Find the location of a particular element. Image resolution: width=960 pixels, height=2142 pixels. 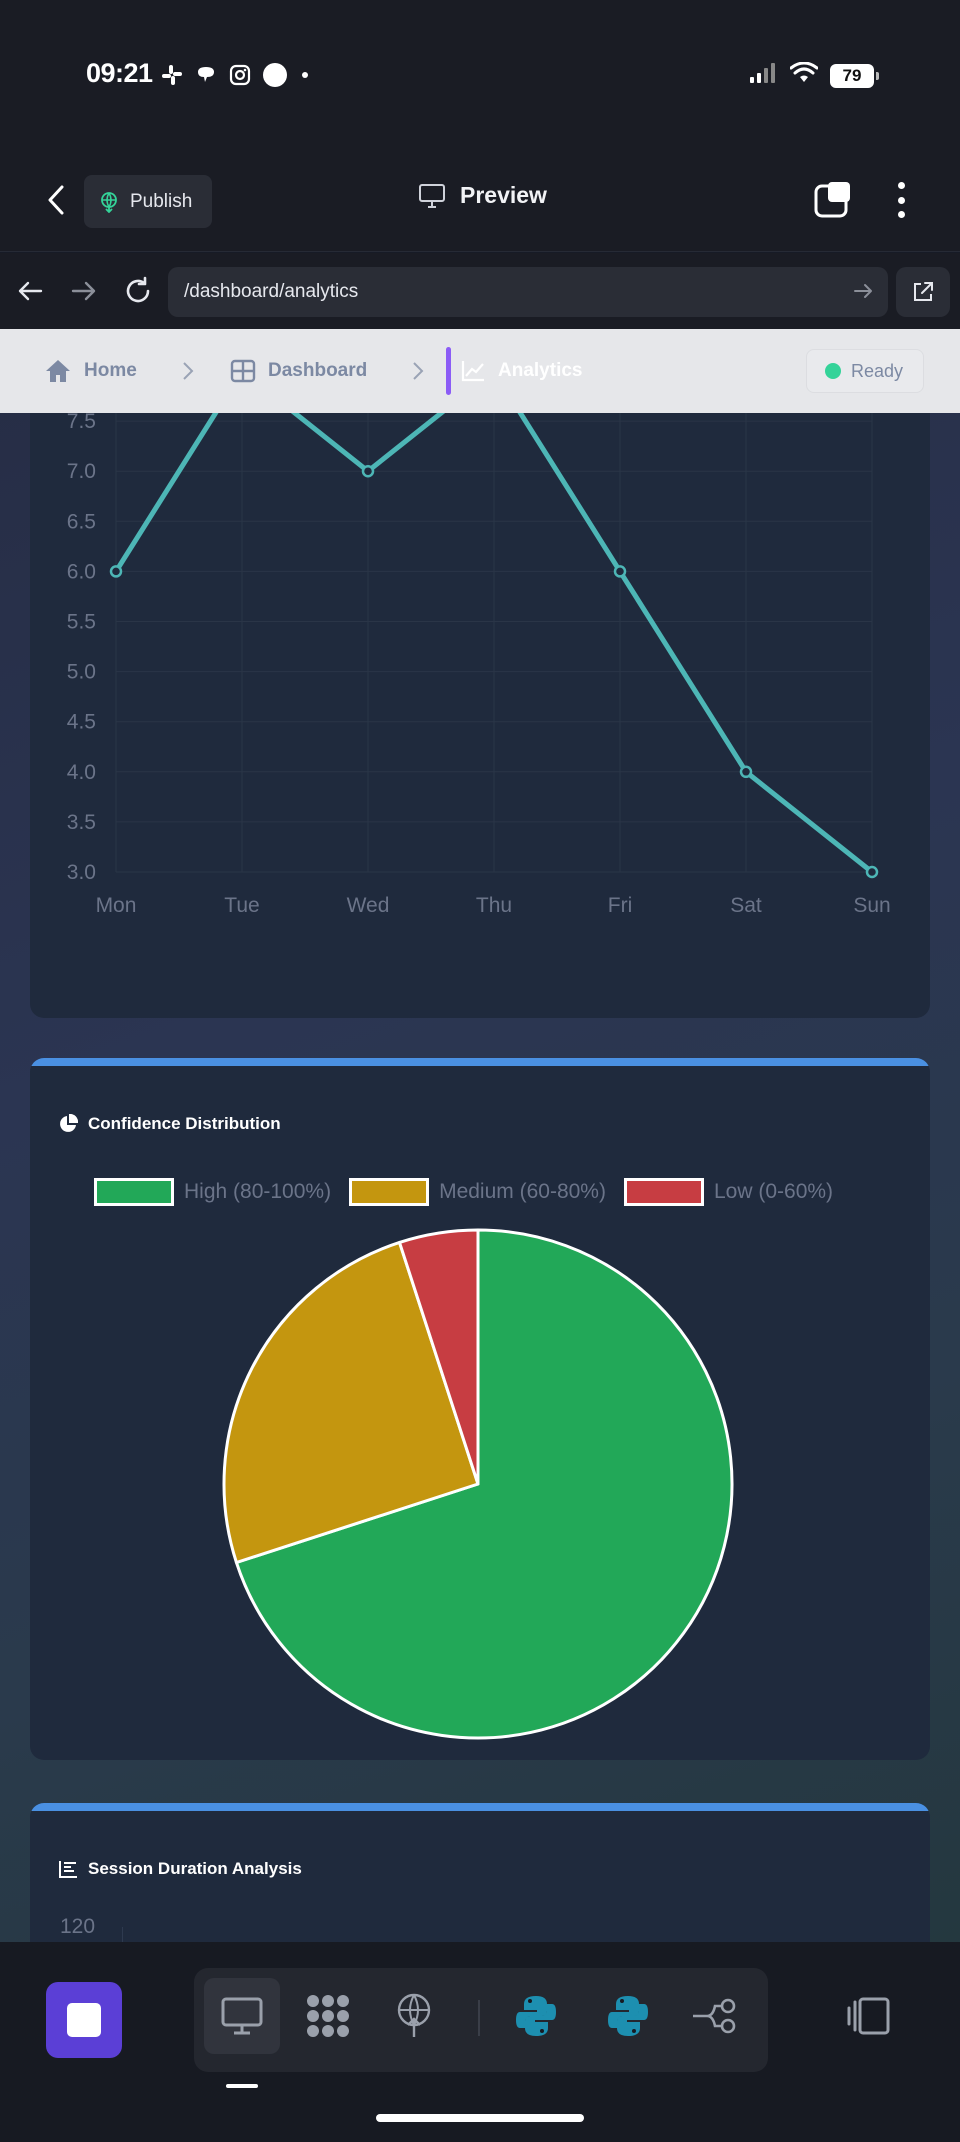

session-y-tick: 120 is located at coordinates (78, 1926).